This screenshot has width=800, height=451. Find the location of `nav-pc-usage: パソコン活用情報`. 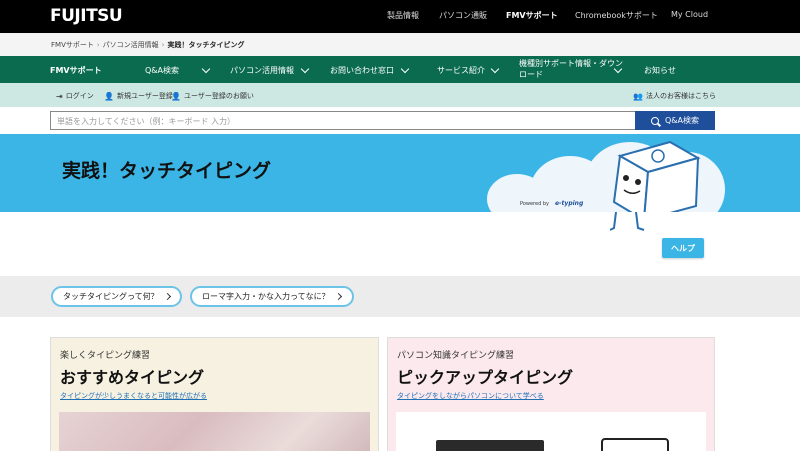

nav-pc-usage: パソコン活用情報 is located at coordinates (262, 70).